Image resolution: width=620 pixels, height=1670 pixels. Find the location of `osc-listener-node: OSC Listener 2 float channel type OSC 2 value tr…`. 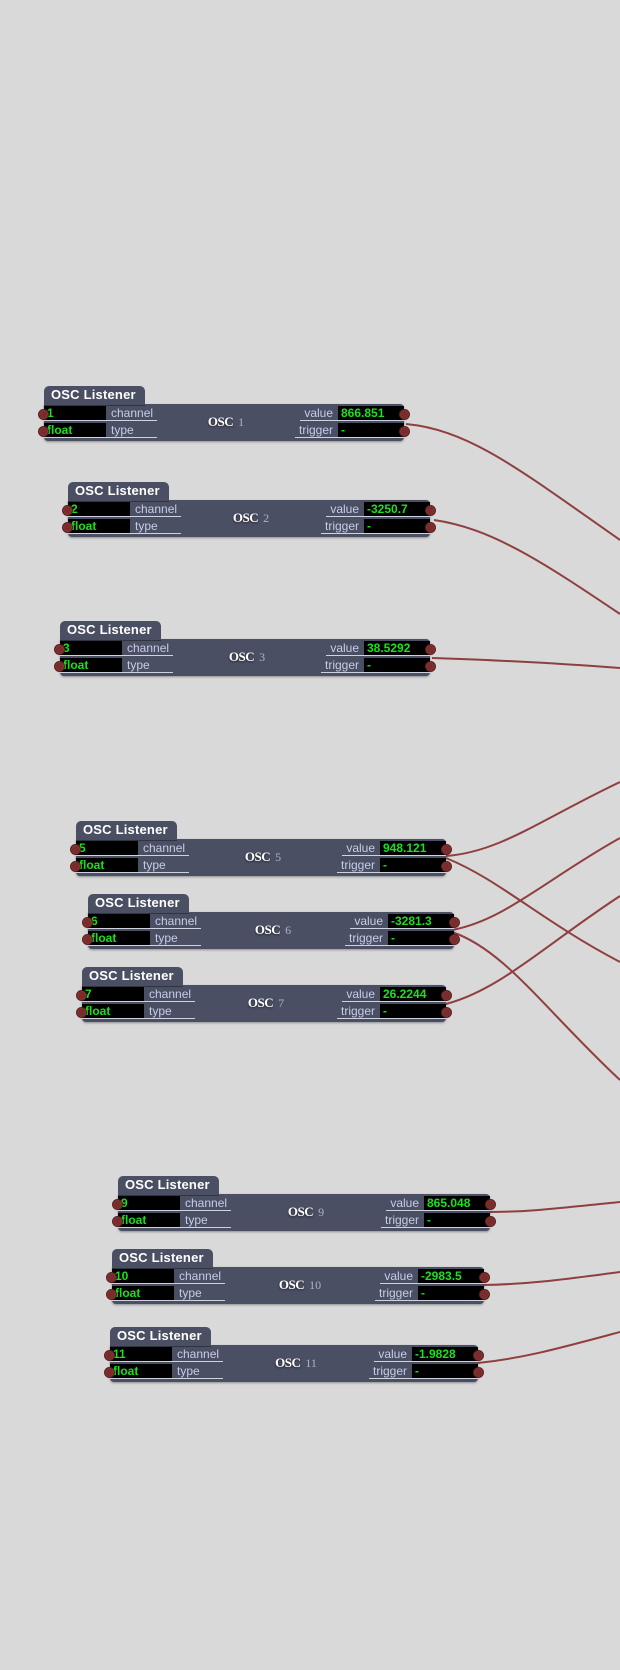

osc-listener-node: OSC Listener 2 float channel type OSC 2 value tr… is located at coordinates (249, 509).